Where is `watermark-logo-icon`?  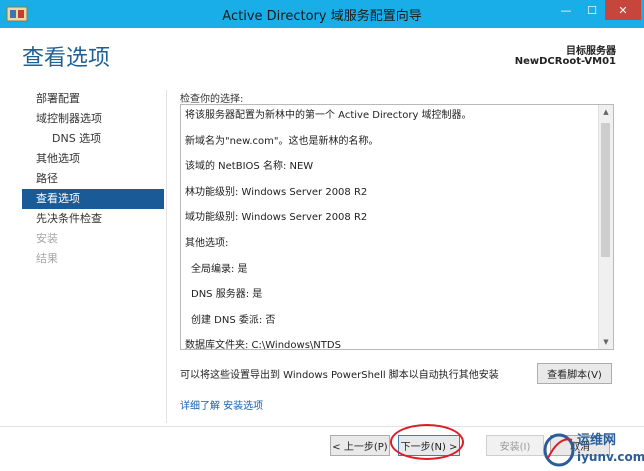
watermark-logo-icon is located at coordinates (559, 450).